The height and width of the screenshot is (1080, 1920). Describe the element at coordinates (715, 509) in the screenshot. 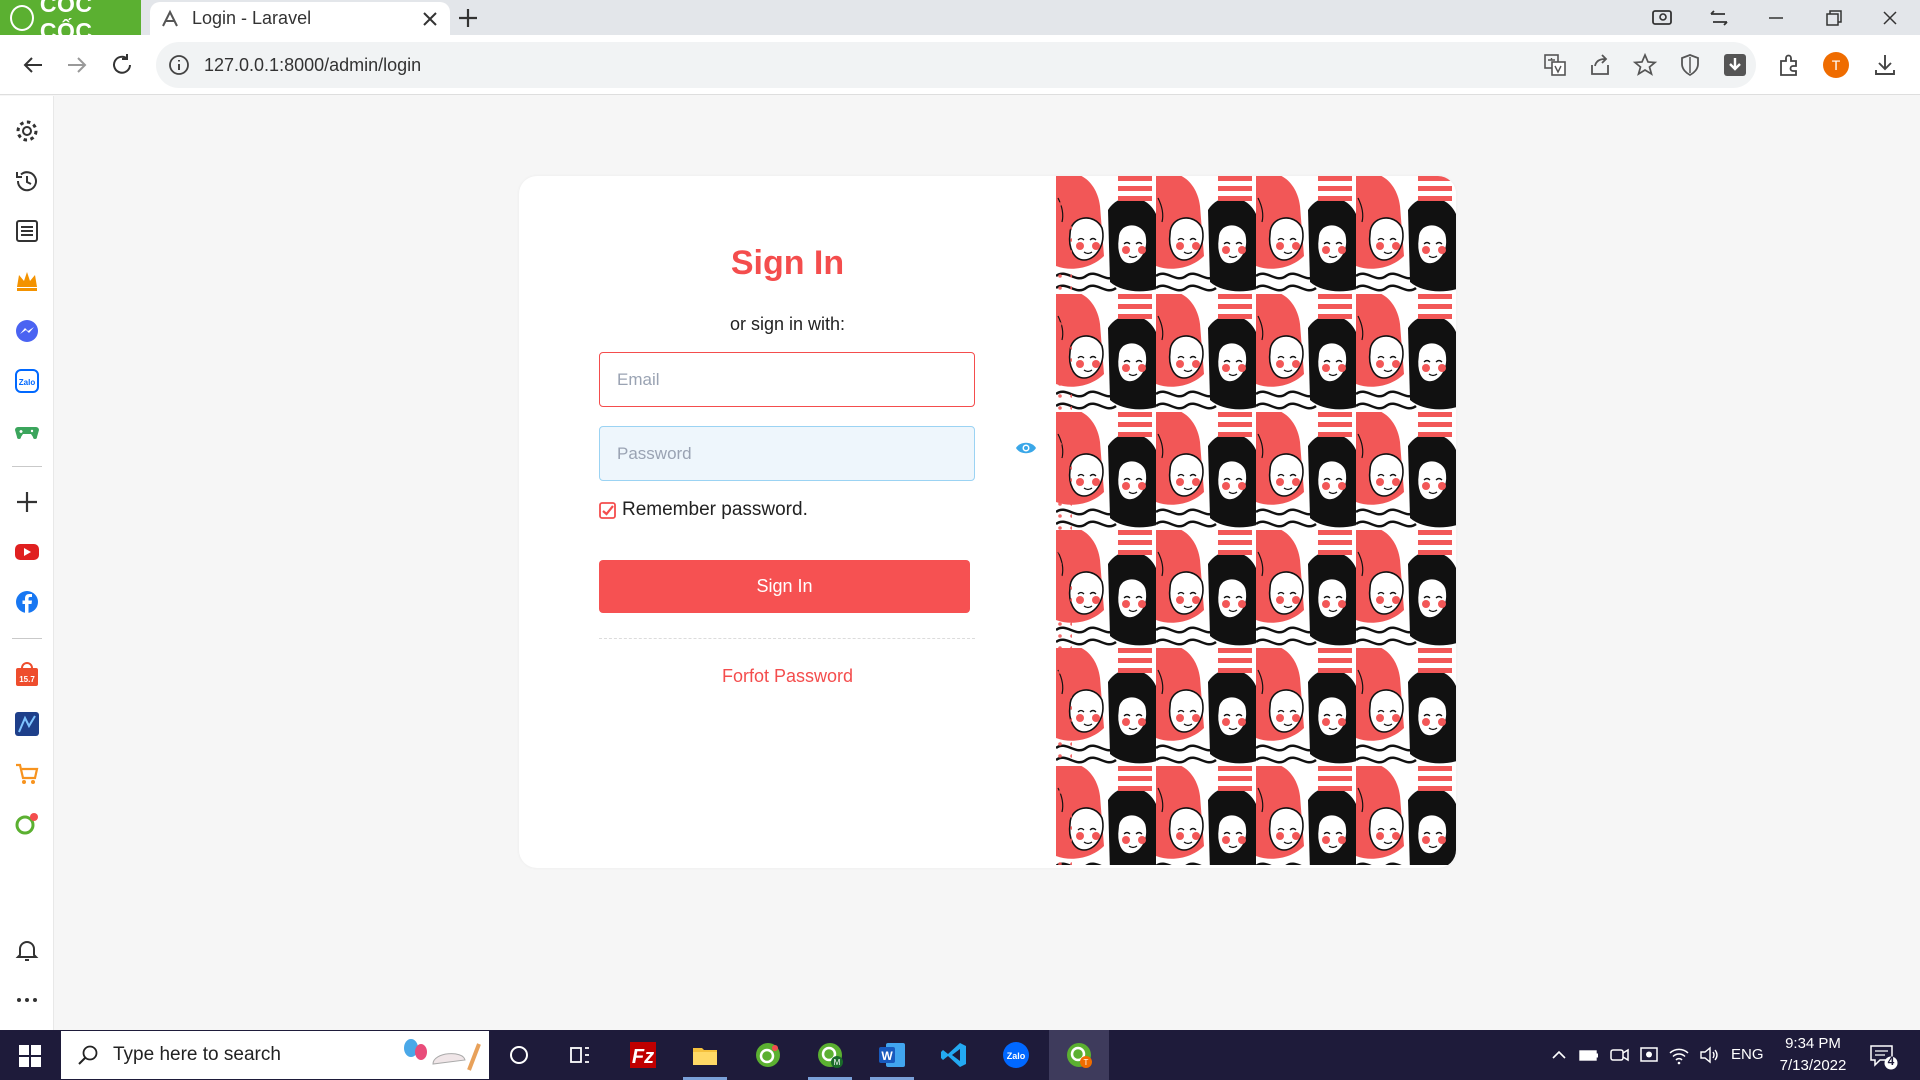

I see `remember-password-label: Remember password.` at that location.